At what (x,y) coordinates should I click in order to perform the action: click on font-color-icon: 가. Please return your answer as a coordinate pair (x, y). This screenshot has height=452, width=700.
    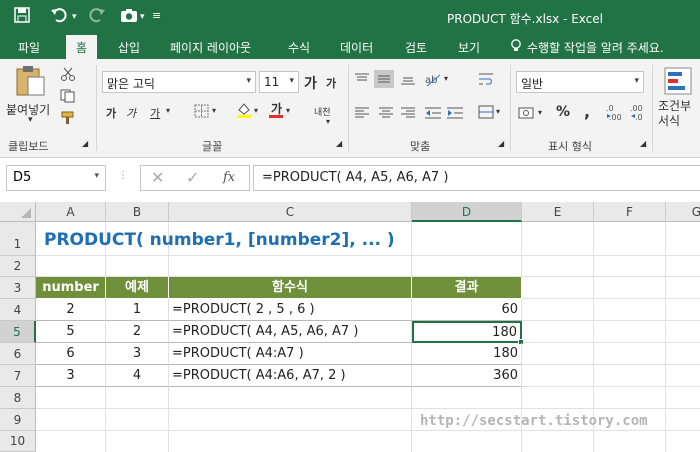
    Looking at the image, I should click on (276, 109).